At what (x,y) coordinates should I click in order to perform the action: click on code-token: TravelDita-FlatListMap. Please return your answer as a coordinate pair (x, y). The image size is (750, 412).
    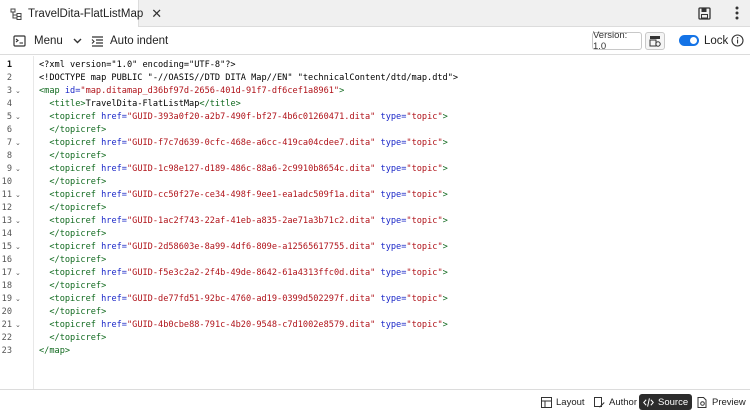
    Looking at the image, I should click on (142, 104).